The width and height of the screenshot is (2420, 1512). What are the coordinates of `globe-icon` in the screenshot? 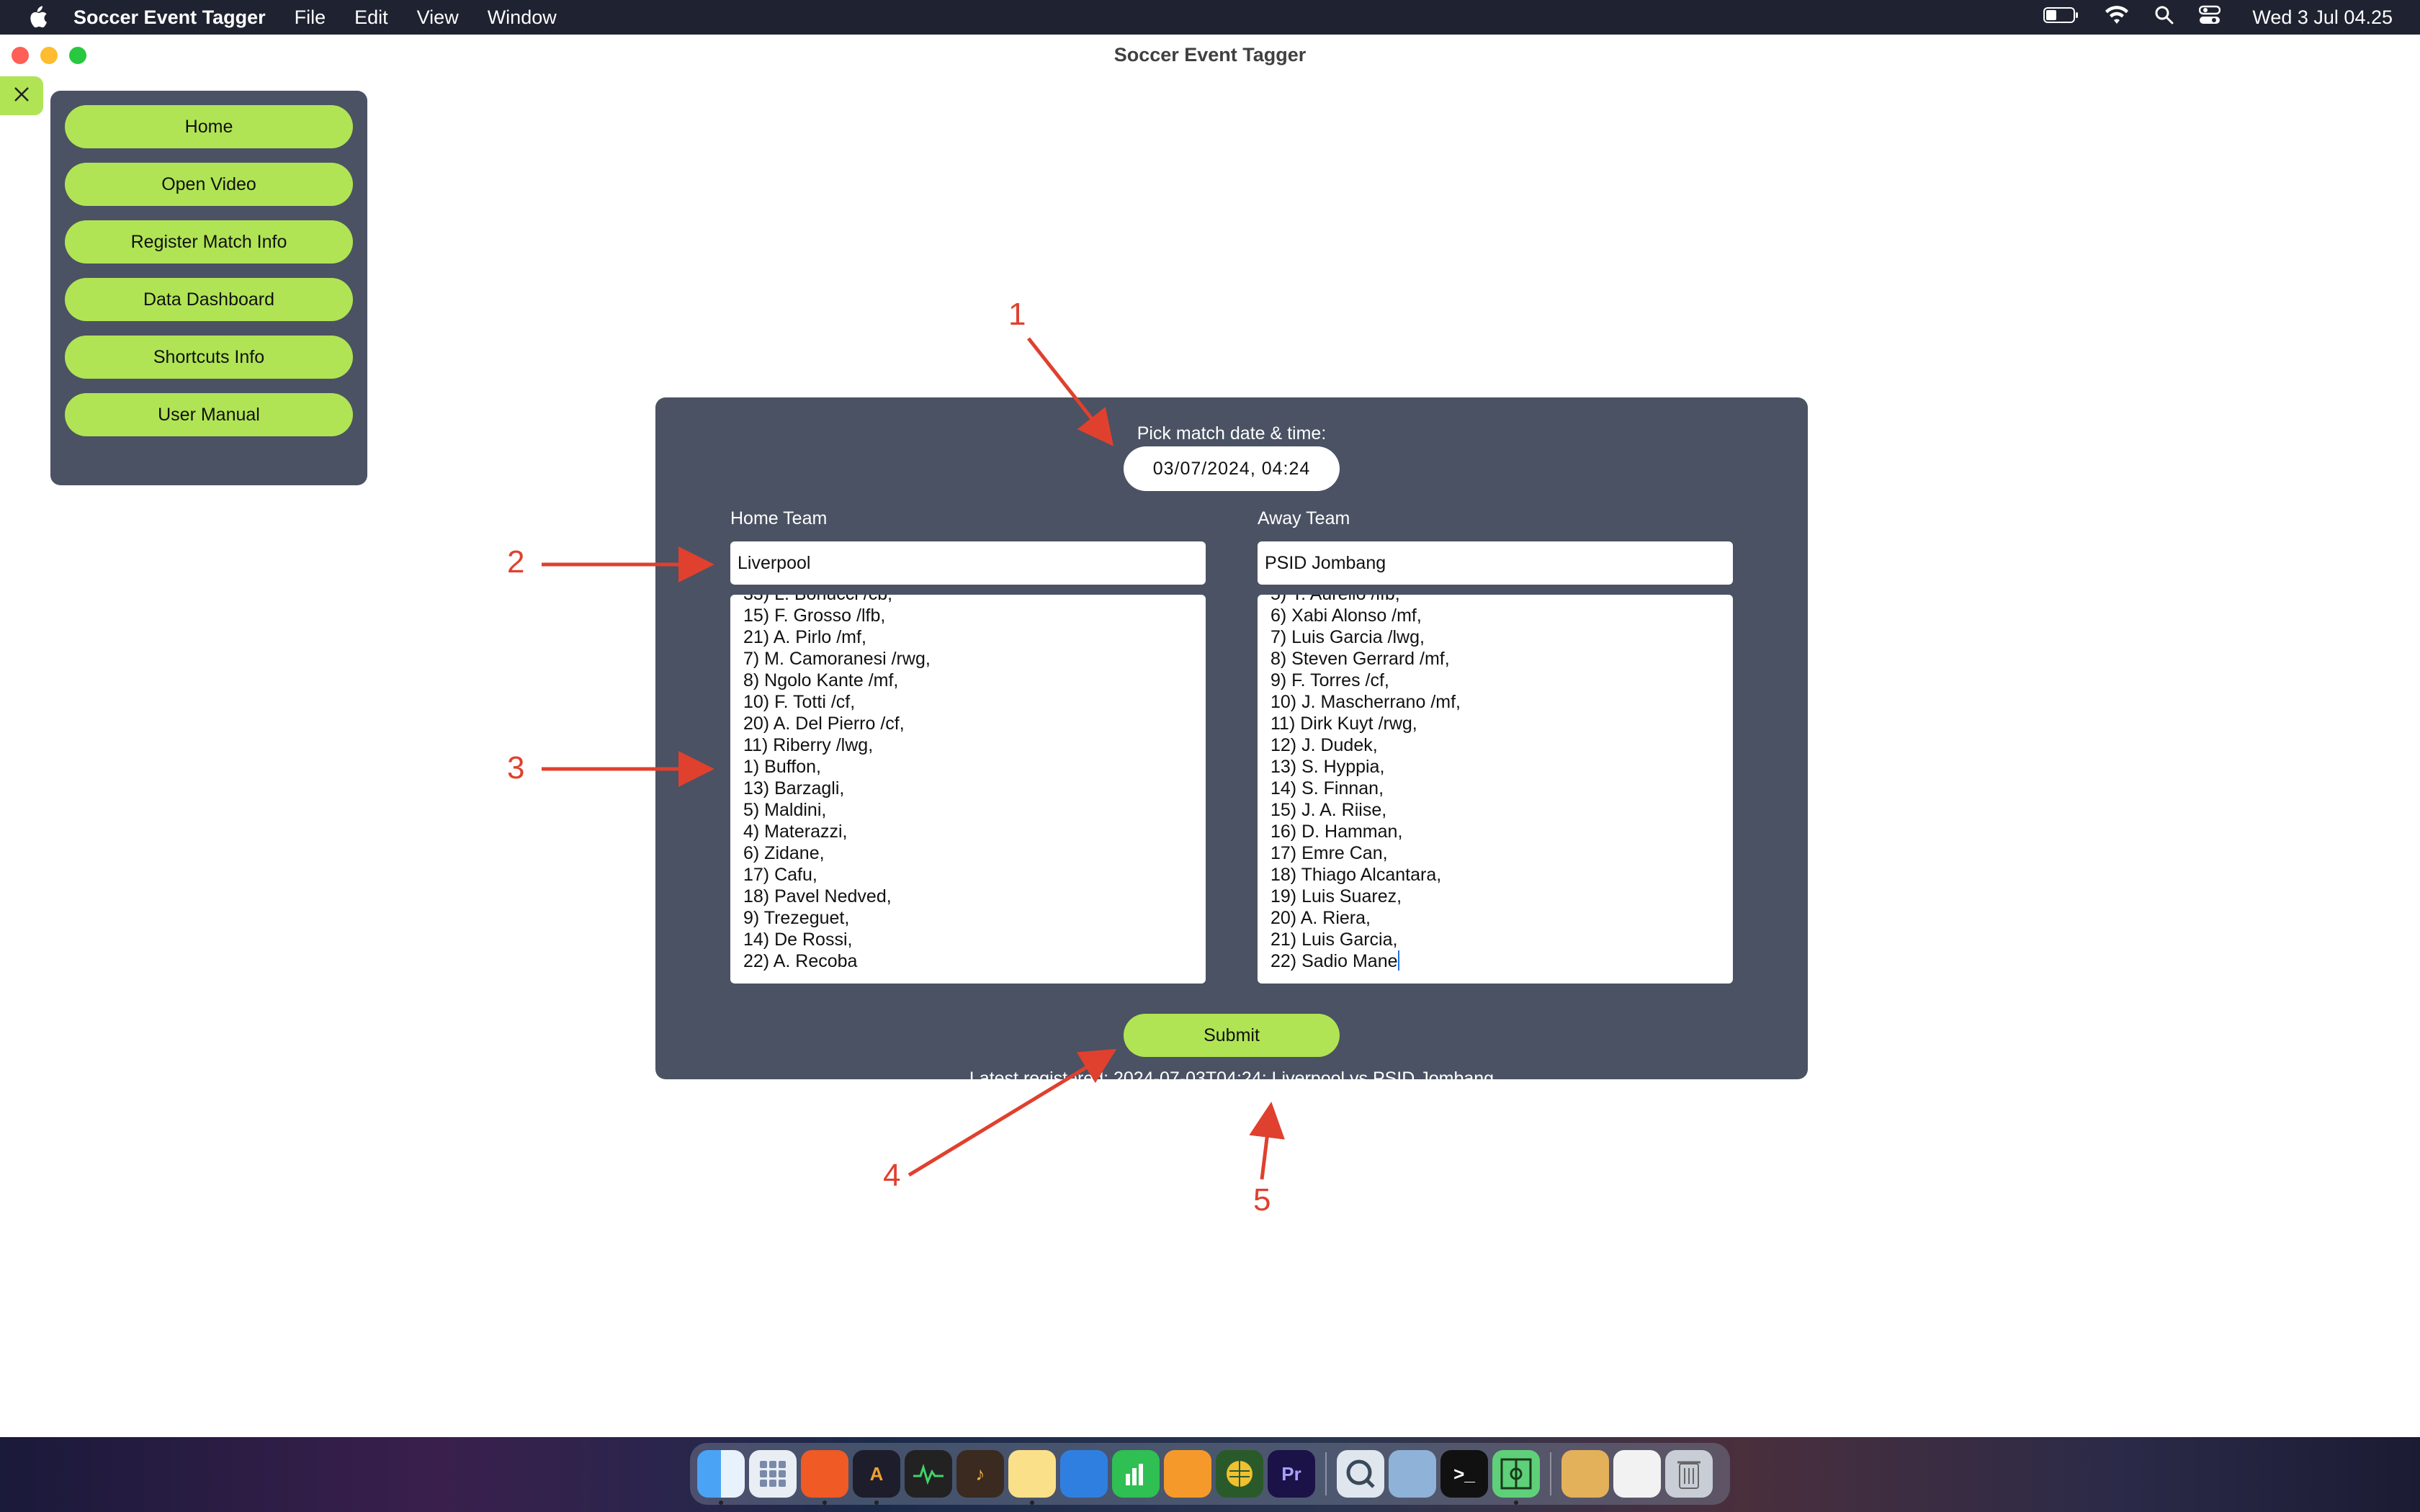 It's located at (1239, 1474).